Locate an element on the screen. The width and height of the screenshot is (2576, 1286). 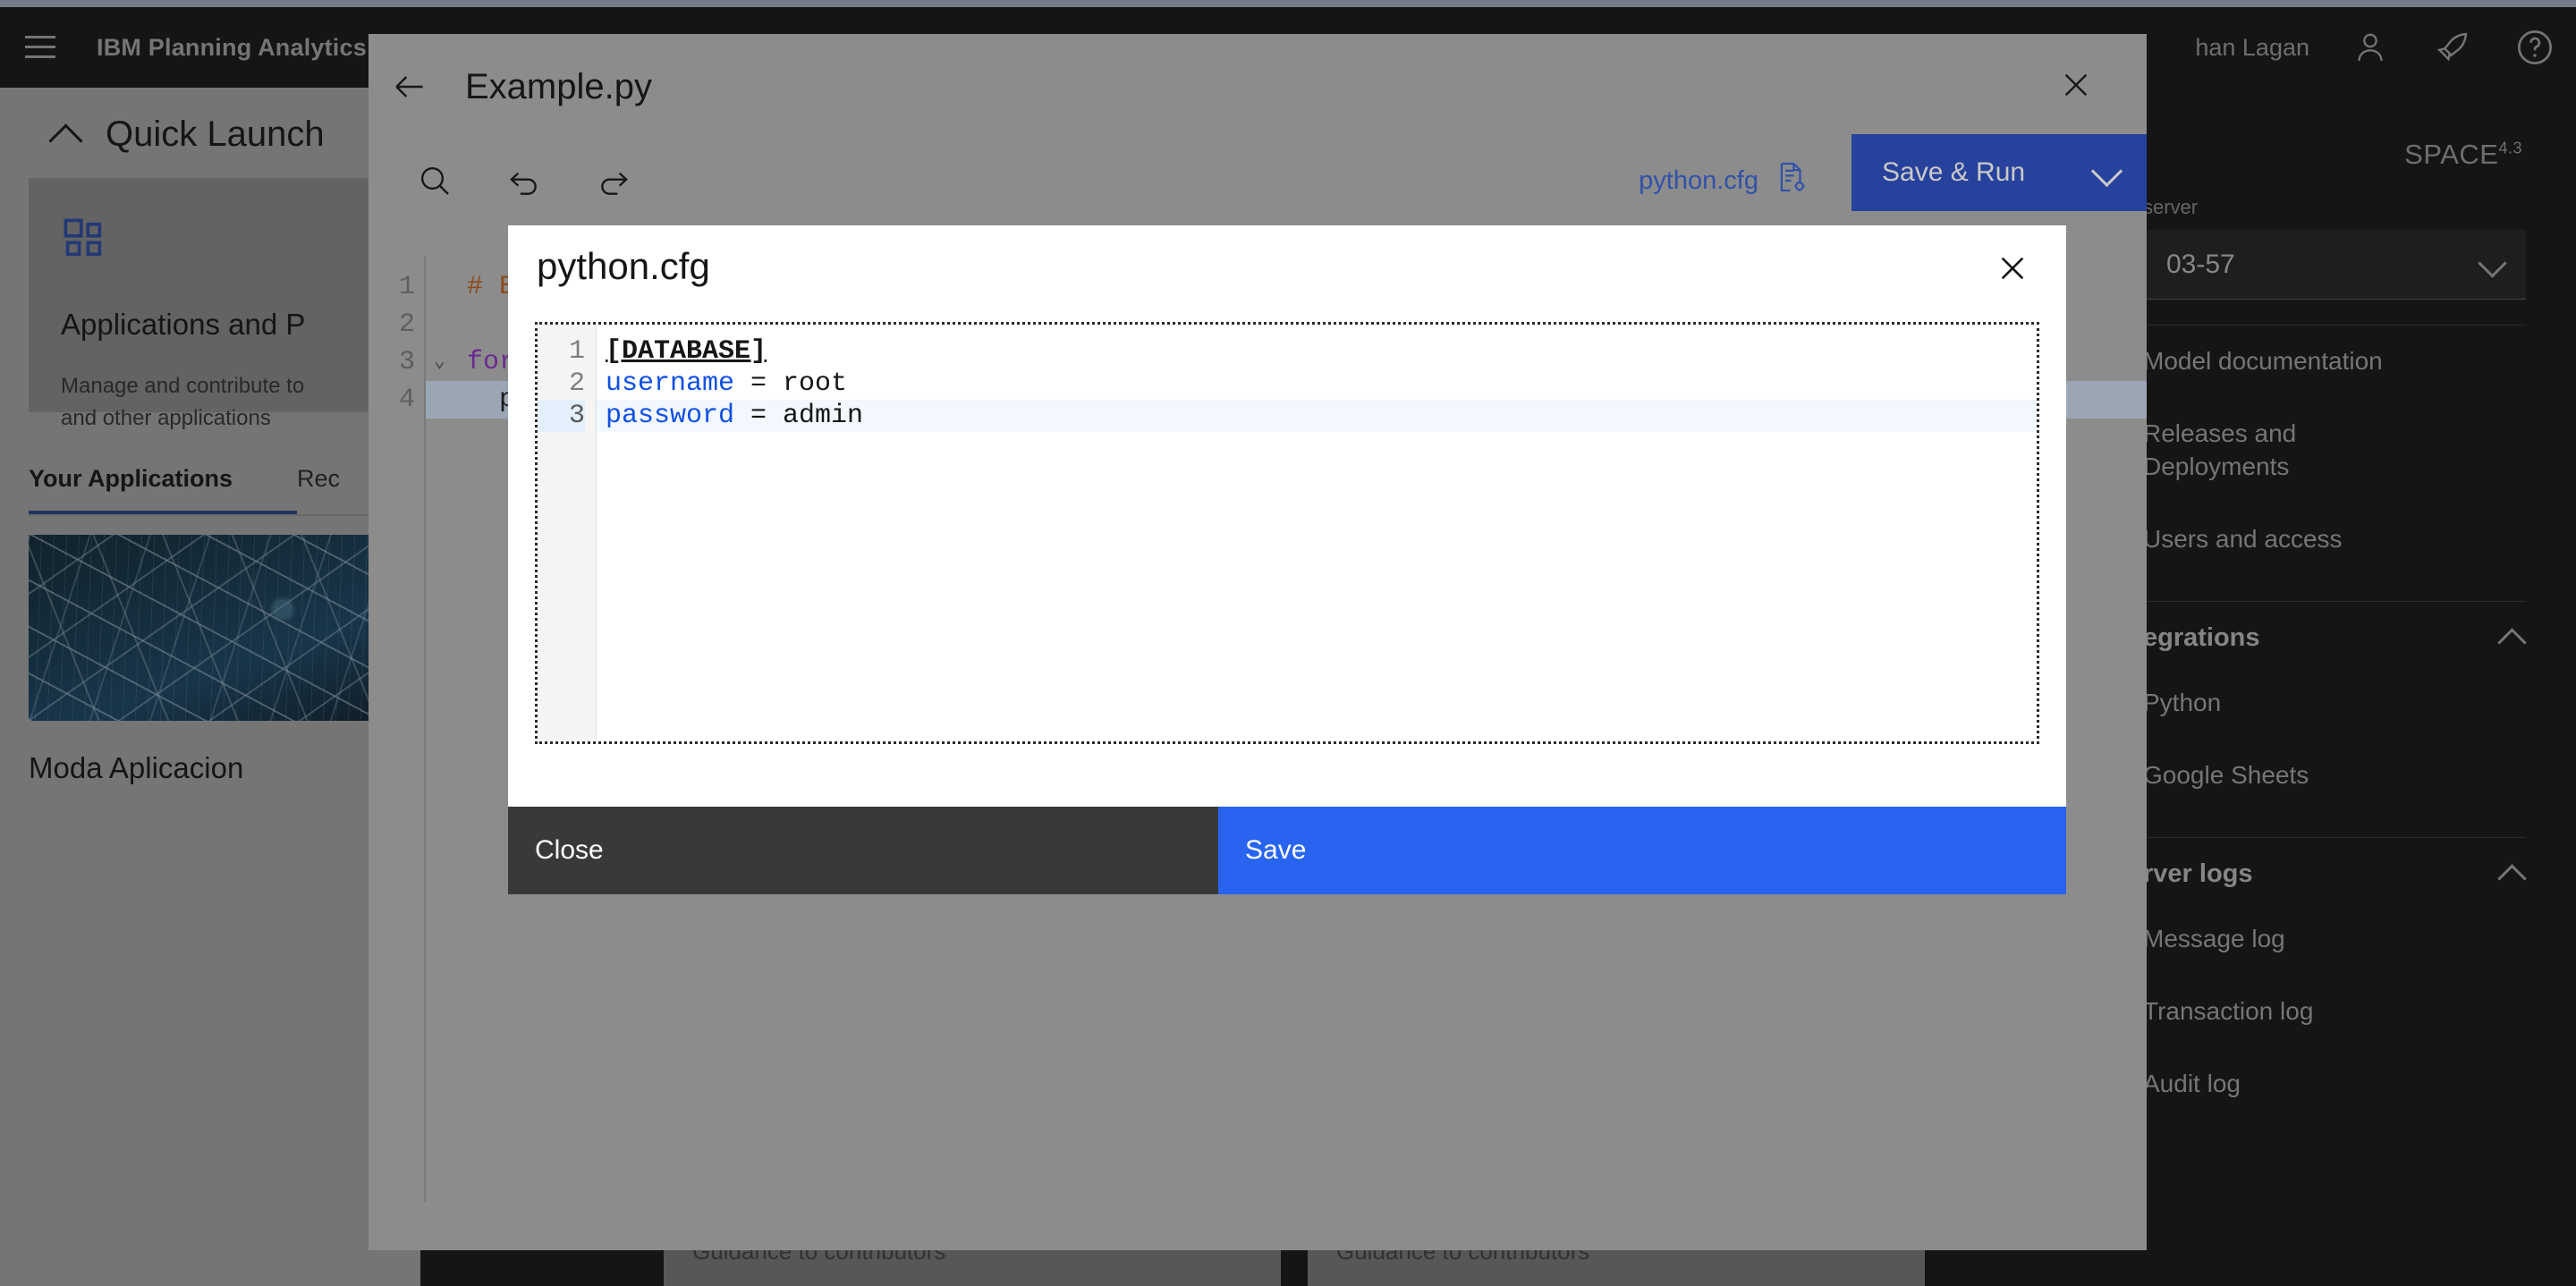
line-number: 2 is located at coordinates (406, 324).